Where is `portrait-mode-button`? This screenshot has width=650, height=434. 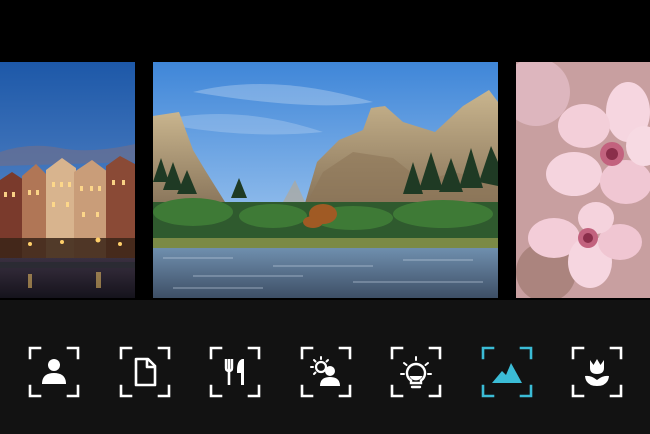 portrait-mode-button is located at coordinates (54, 372).